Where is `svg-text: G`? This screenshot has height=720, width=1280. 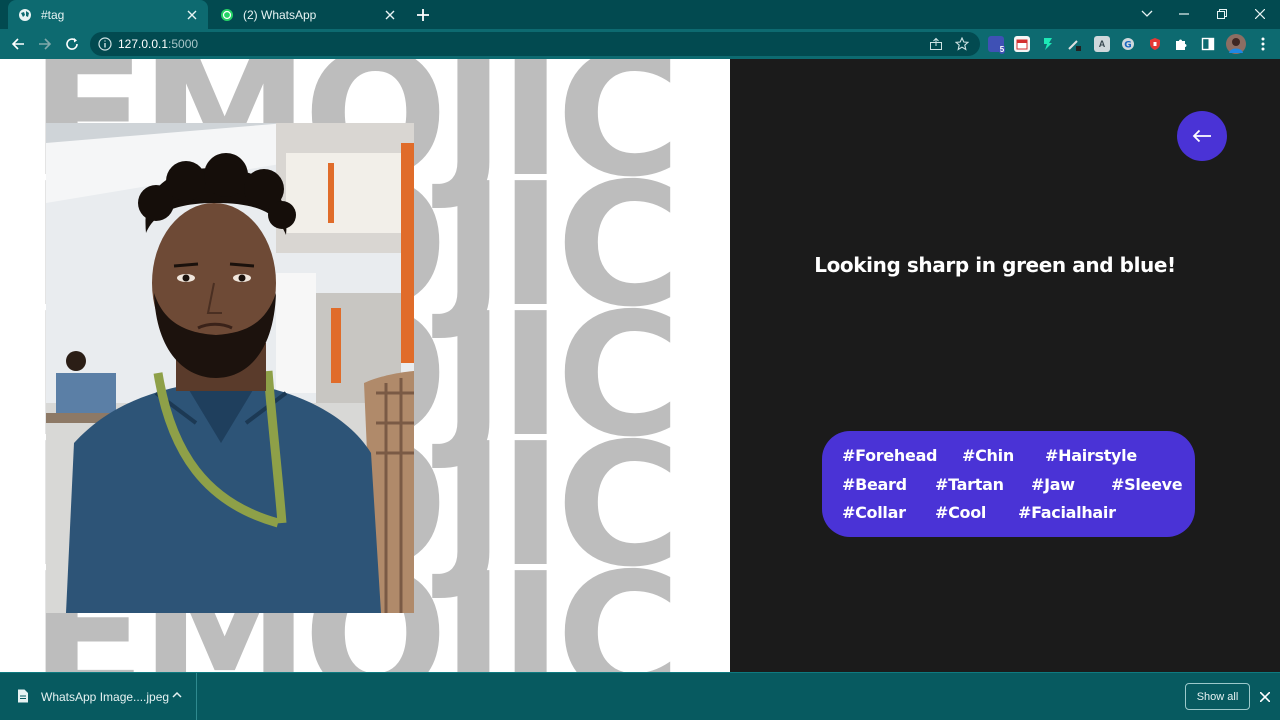
svg-text: G is located at coordinates (1127, 46).